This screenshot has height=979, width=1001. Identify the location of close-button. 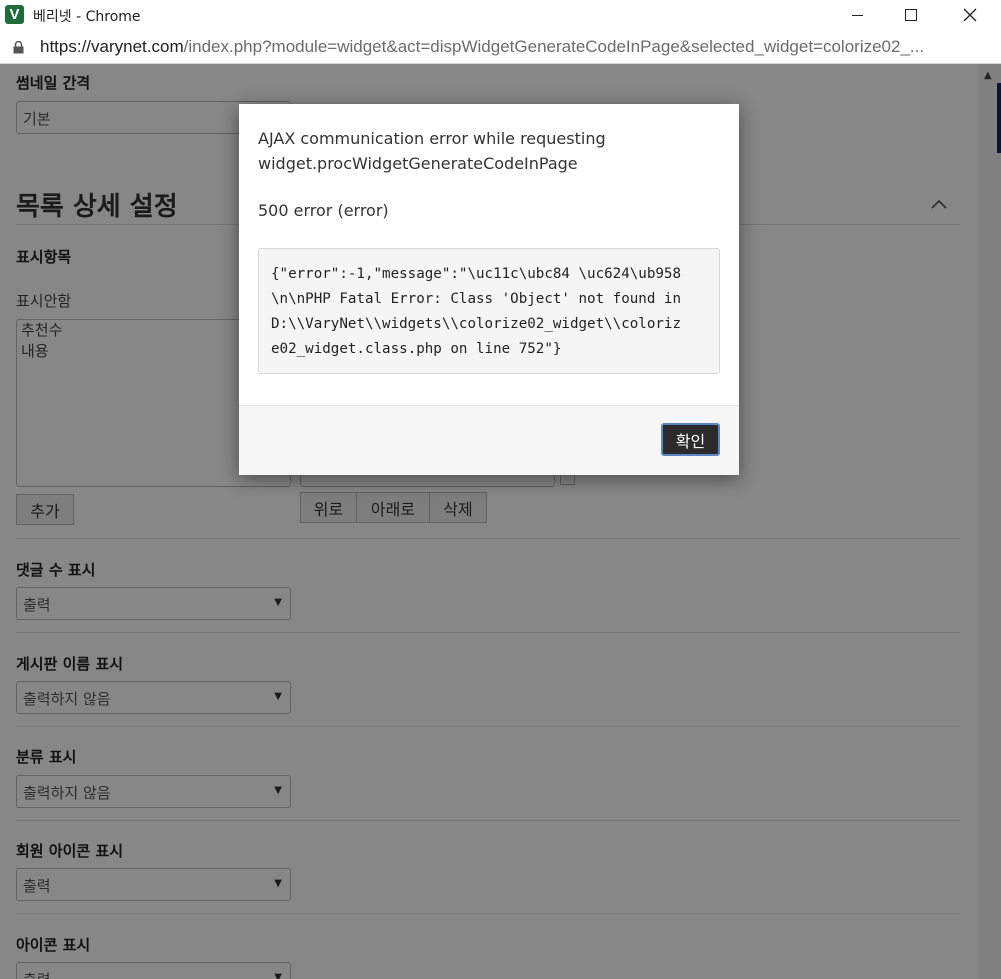
(970, 15).